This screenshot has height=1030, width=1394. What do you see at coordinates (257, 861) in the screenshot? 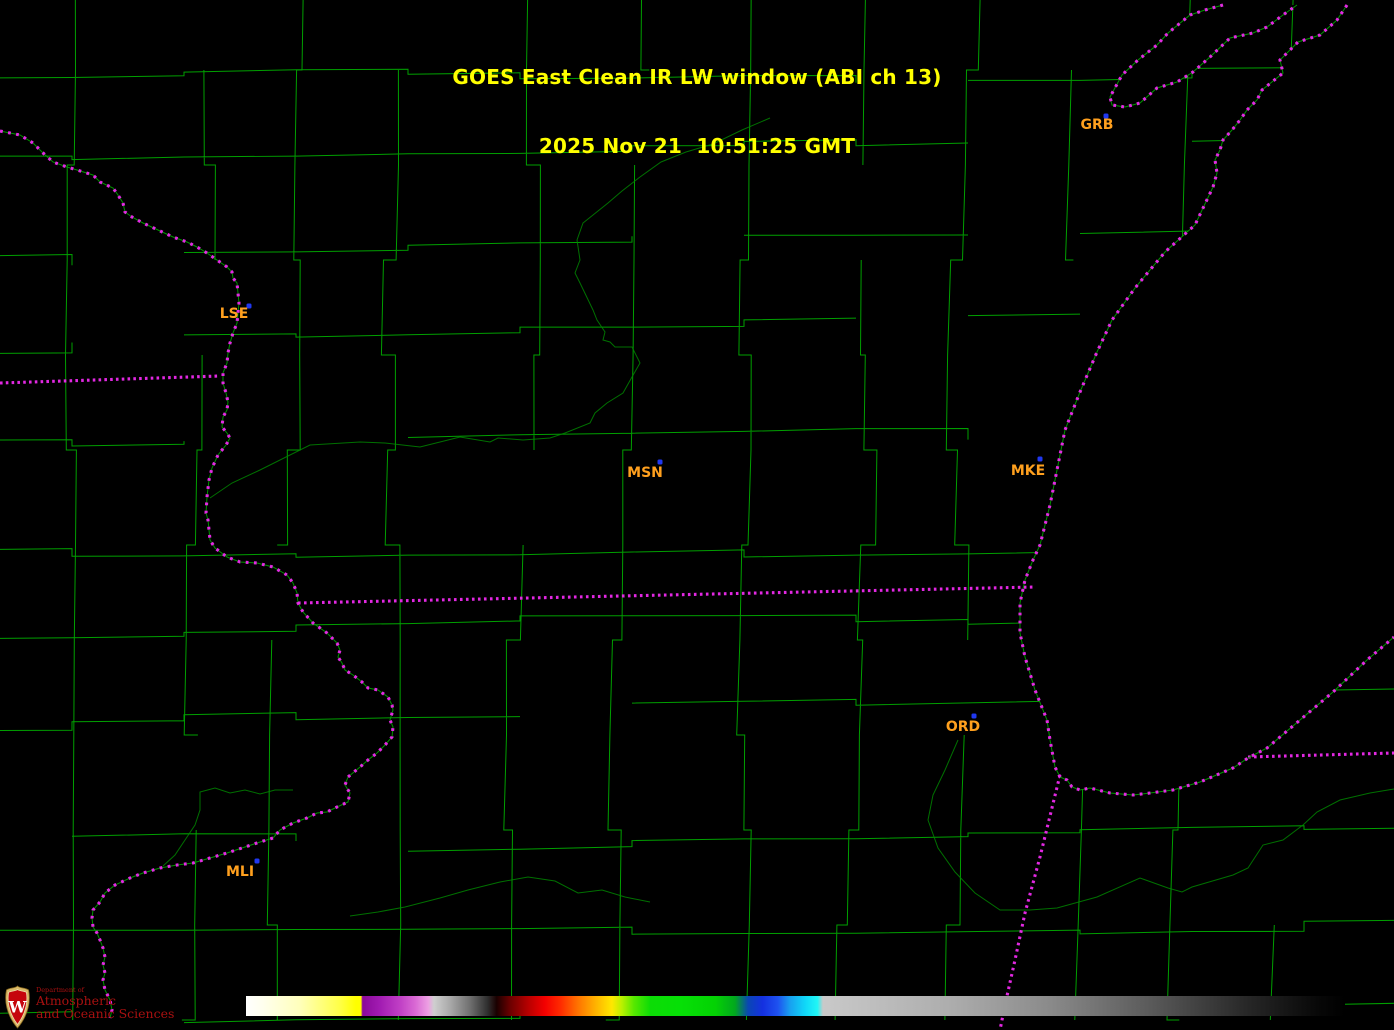
I see `station-dot-mli` at bounding box center [257, 861].